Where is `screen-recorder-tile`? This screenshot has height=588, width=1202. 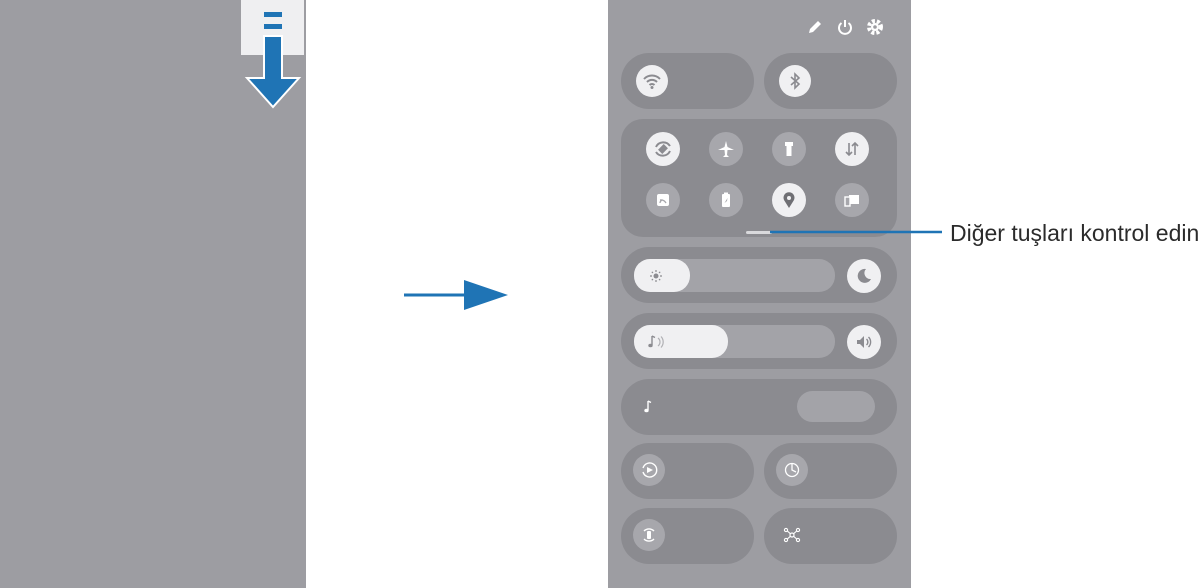 screen-recorder-tile is located at coordinates (687, 471).